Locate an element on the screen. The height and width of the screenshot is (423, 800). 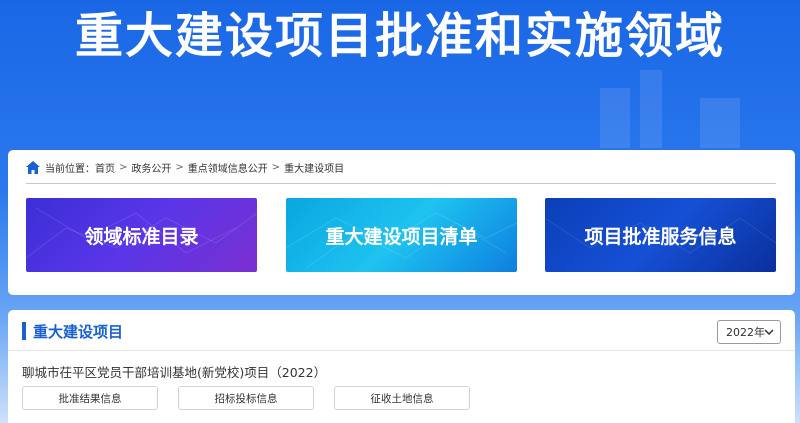
section-title: 重大建设项目 is located at coordinates (78, 331).